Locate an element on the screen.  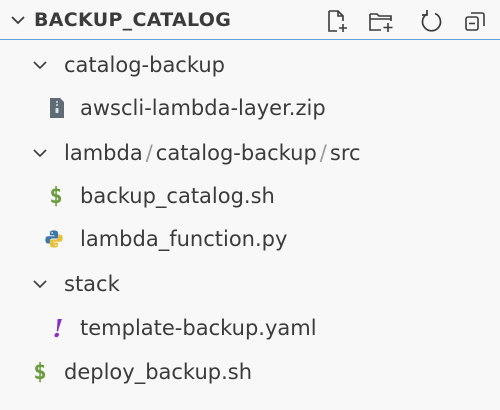
file-label: lambda_function.py is located at coordinates (184, 239).